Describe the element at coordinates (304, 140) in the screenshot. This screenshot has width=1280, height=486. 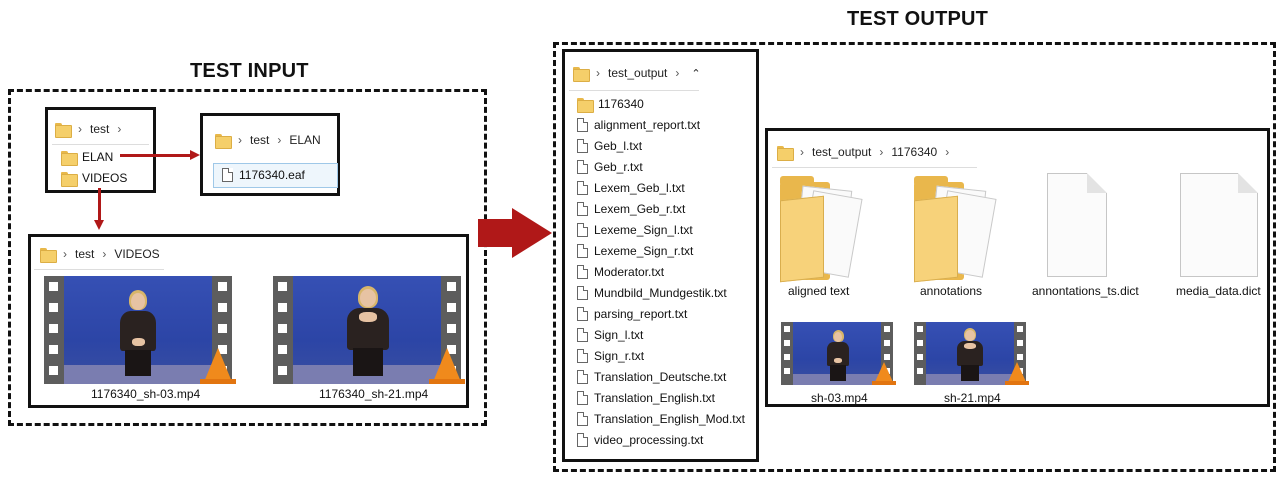
I see `crumb-elan: ELAN` at that location.